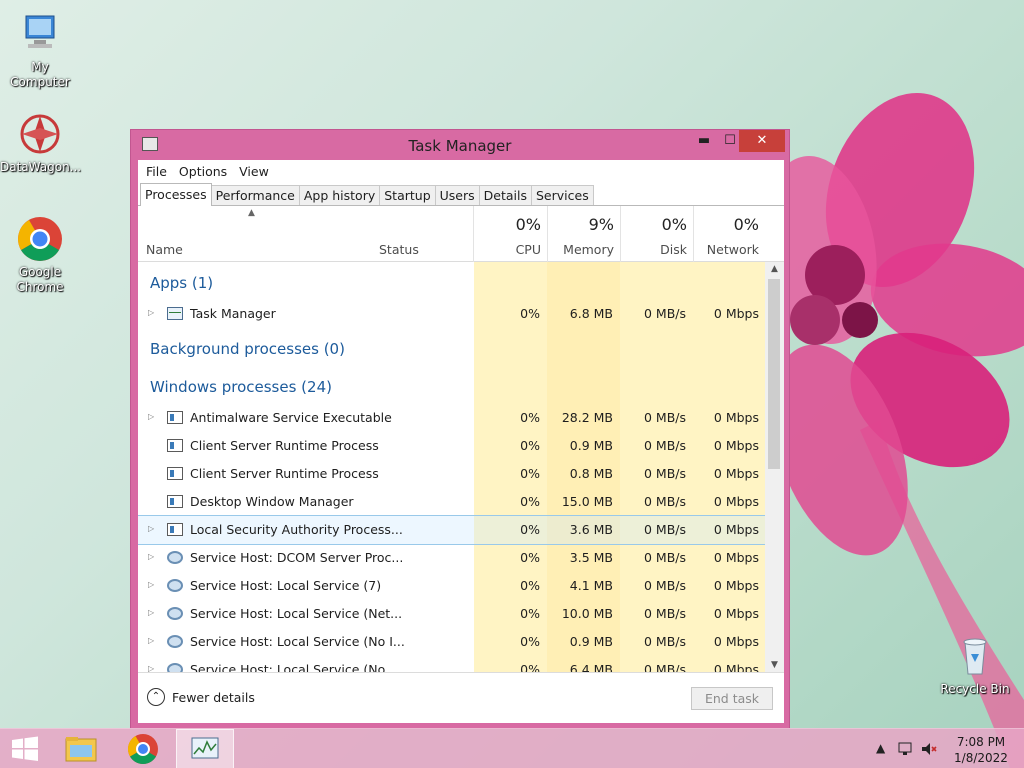  I want to click on column-name: Name, so click(255, 234).